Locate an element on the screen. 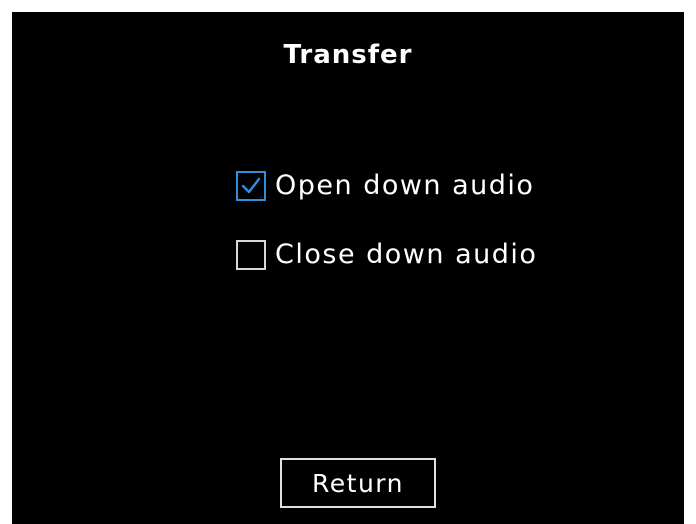  open-down-audio-option: Open down audio is located at coordinates (385, 185).